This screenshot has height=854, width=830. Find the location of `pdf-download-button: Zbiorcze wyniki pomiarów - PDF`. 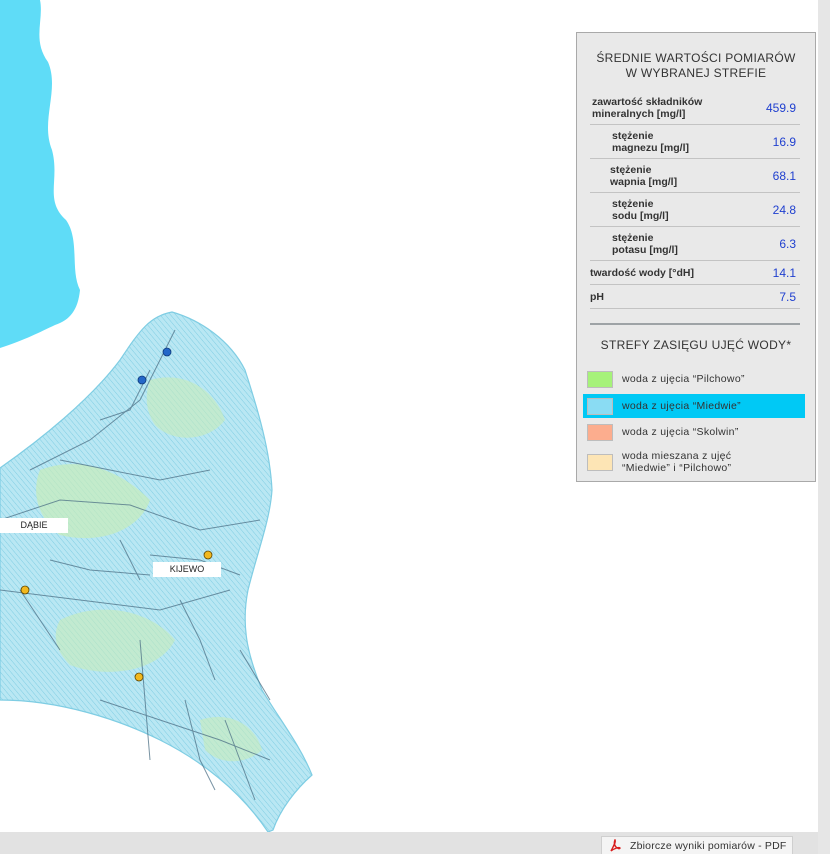

pdf-download-button: Zbiorcze wyniki pomiarów - PDF is located at coordinates (697, 845).